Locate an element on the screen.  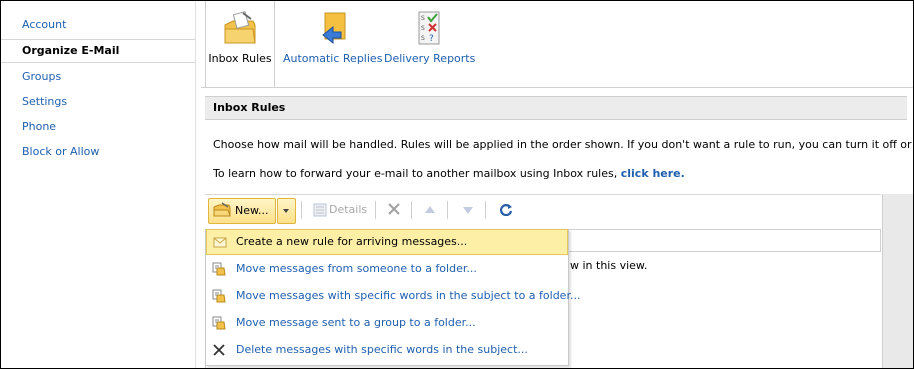
sidebar-item-groups: Groups is located at coordinates (98, 77).